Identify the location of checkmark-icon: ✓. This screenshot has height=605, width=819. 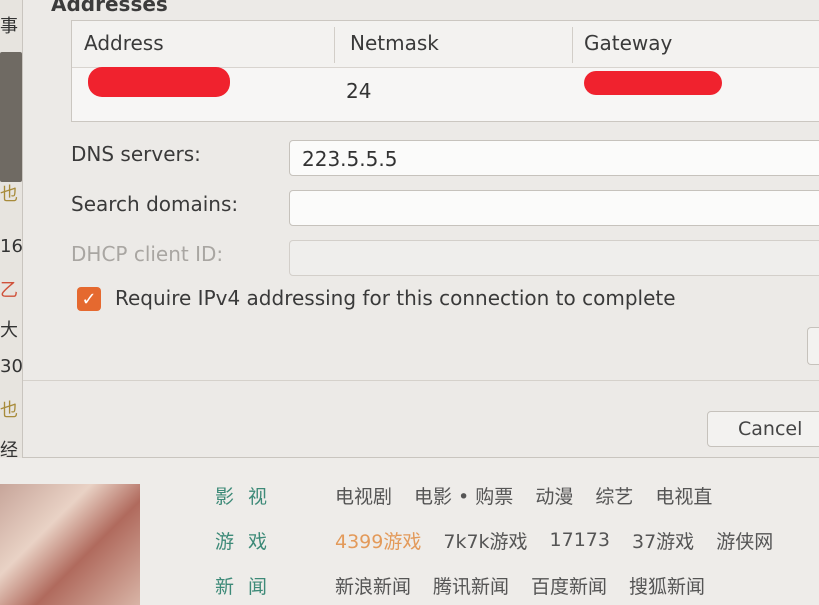
(89, 299).